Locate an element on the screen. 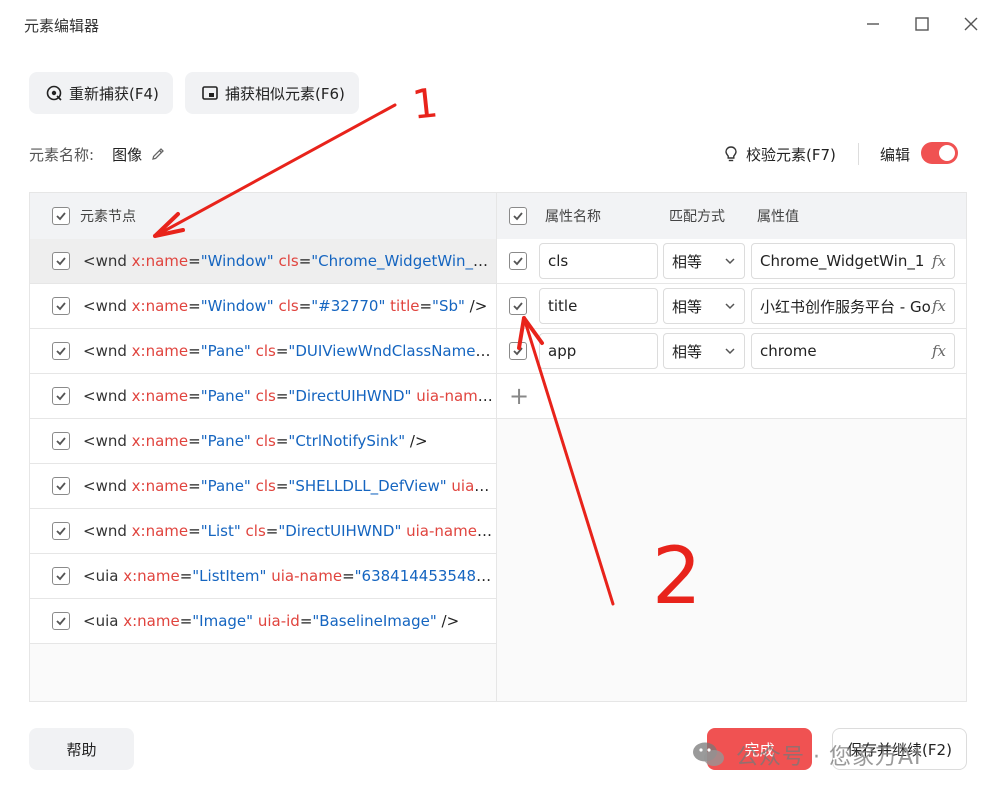 The height and width of the screenshot is (795, 991). node-tree-header-label: 元素节点 is located at coordinates (108, 217).